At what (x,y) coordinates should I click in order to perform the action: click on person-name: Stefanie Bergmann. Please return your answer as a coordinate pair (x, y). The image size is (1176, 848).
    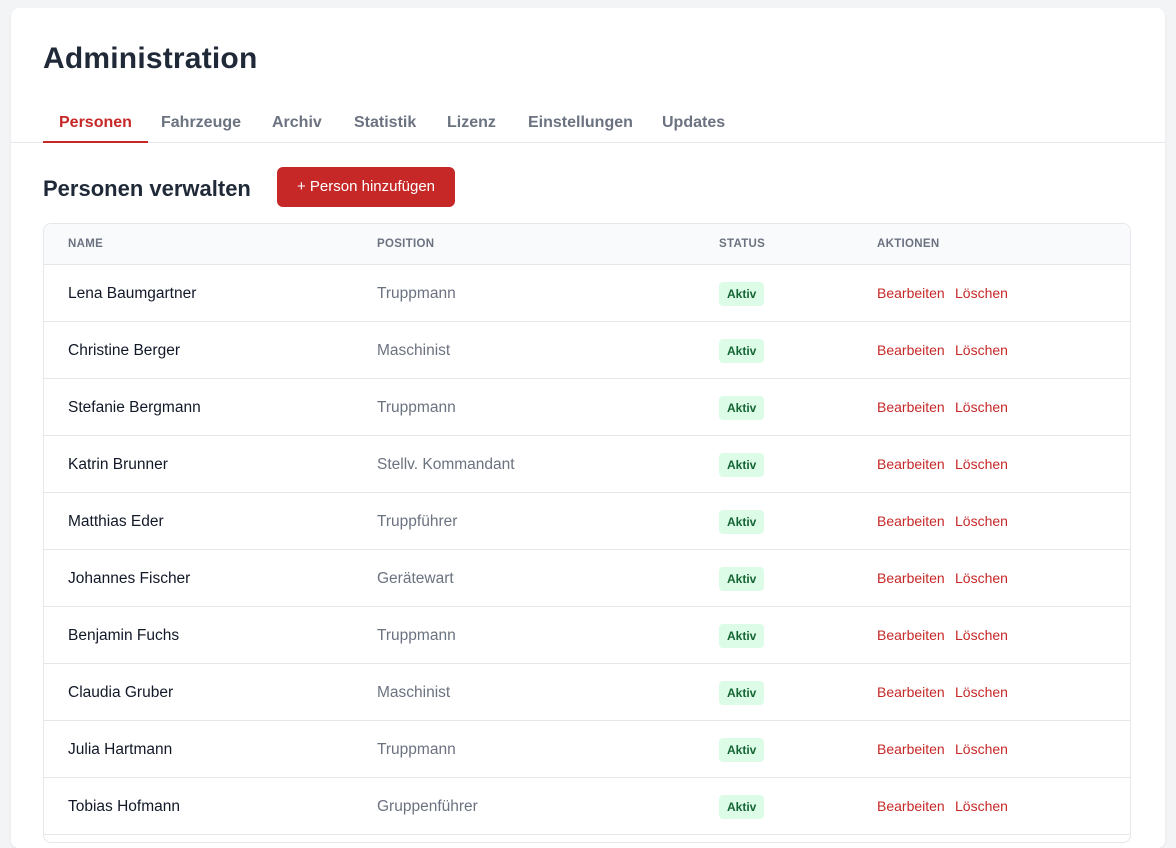
    Looking at the image, I should click on (134, 407).